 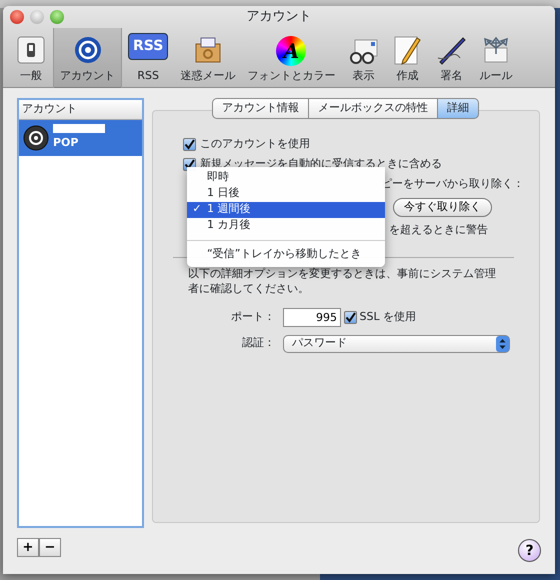 I want to click on ssl-checkbox, so click(x=350, y=317).